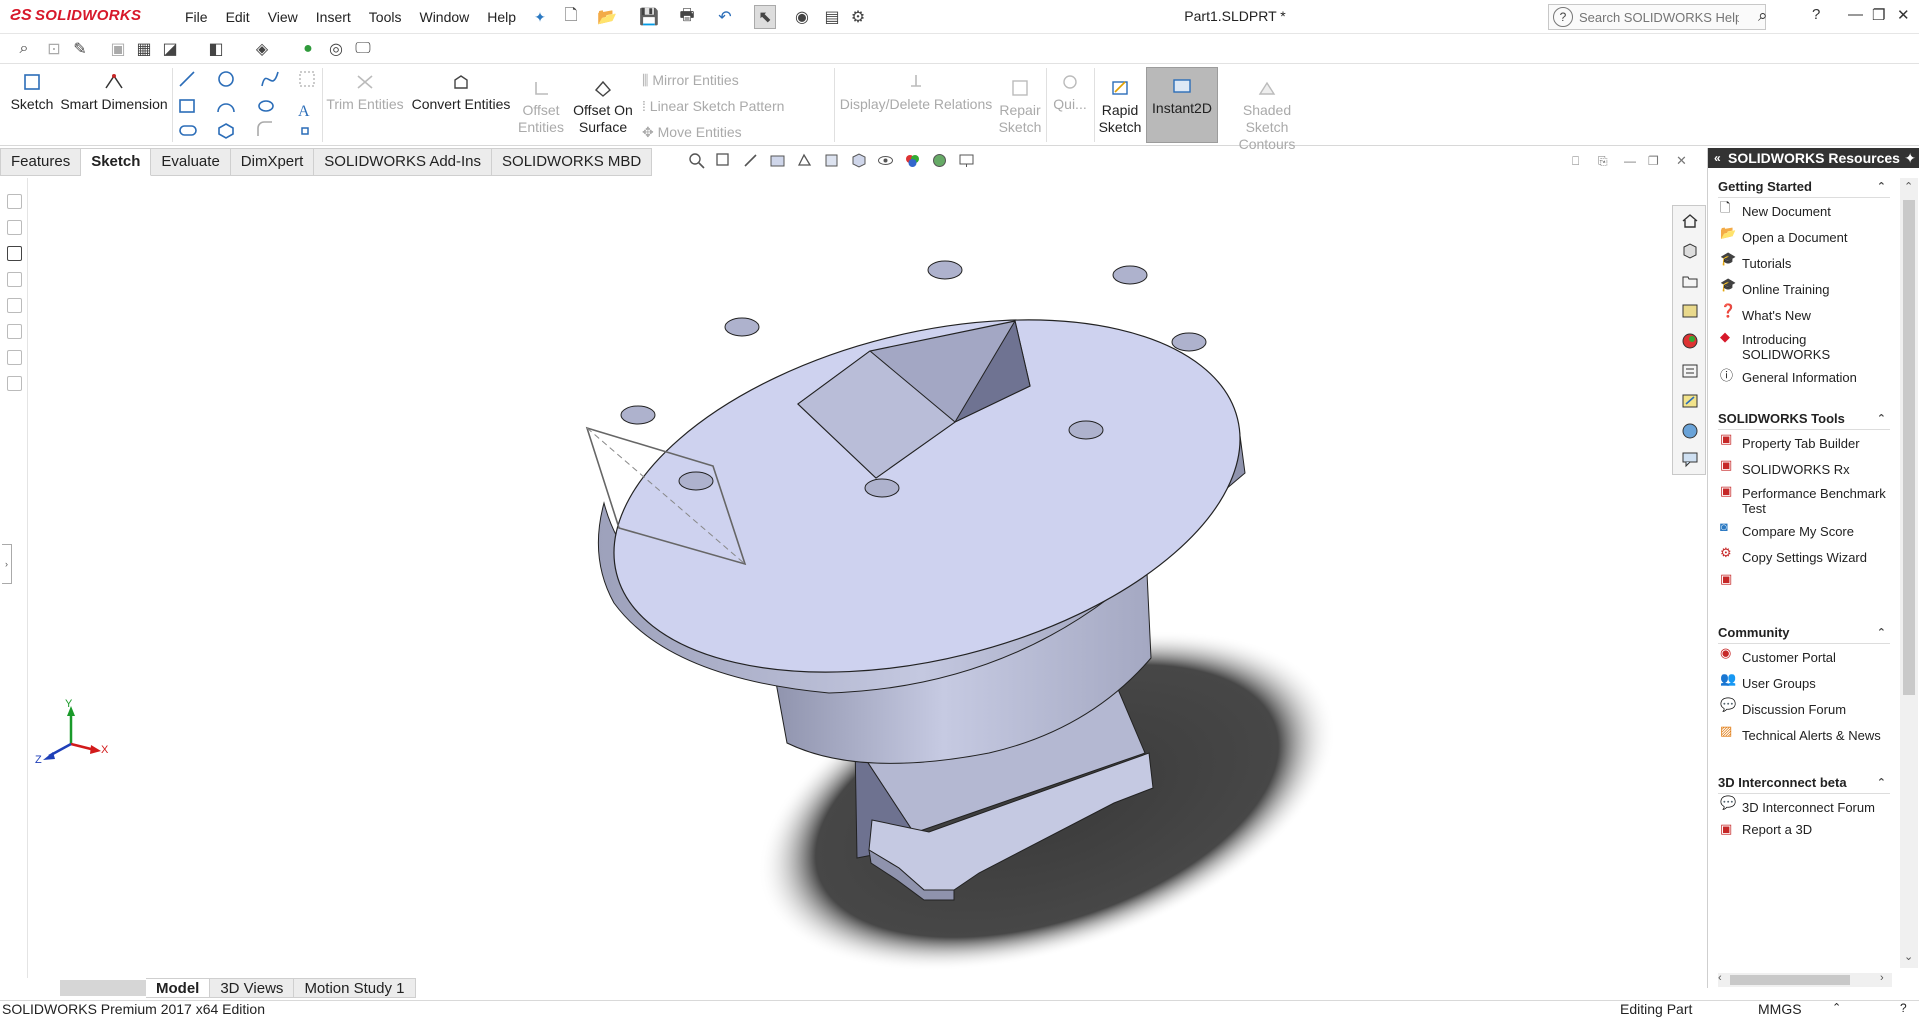 This screenshot has width=1919, height=1017. Describe the element at coordinates (916, 92) in the screenshot. I see `display-delete-relations-button: Display/Delete Relations` at that location.